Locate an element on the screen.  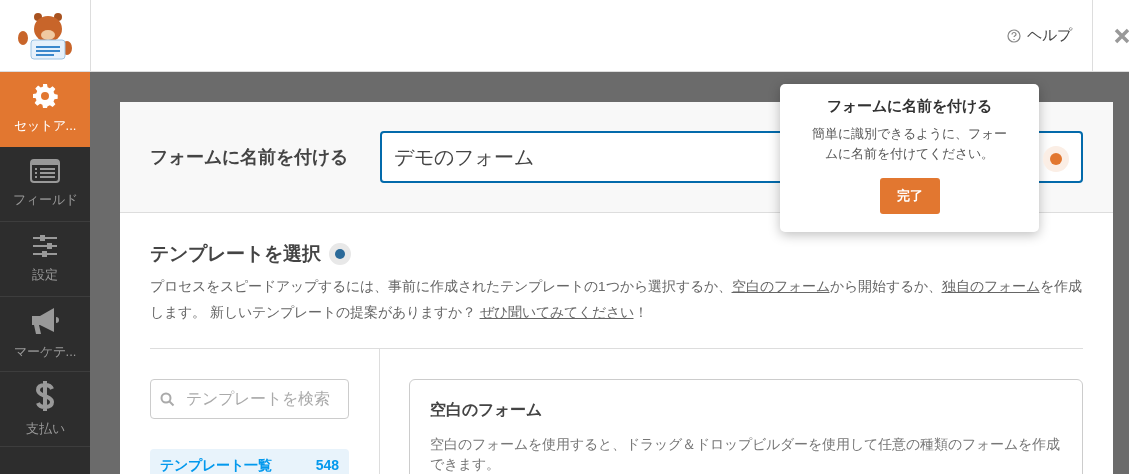
done-button: 完了 is located at coordinates (909, 196).